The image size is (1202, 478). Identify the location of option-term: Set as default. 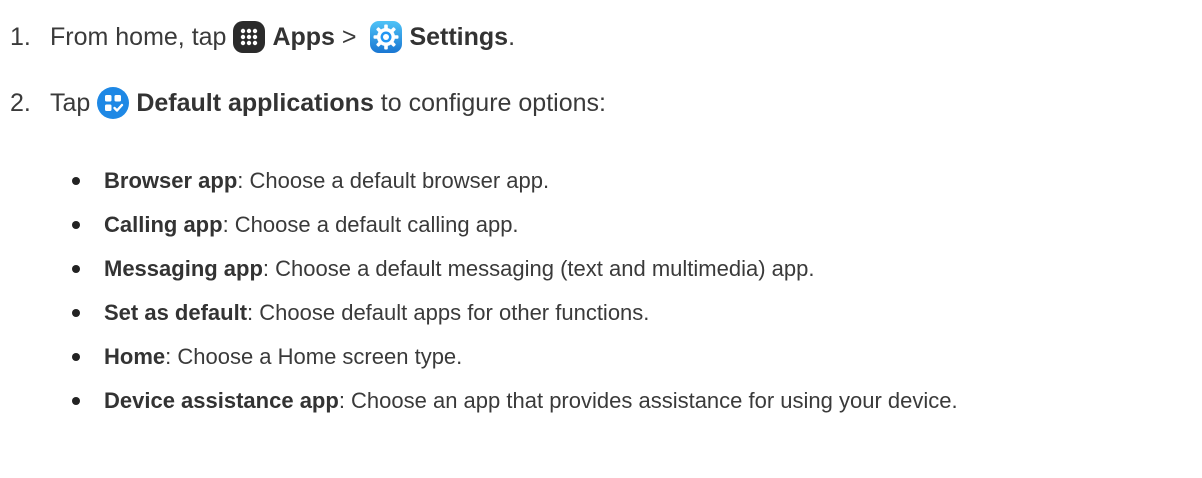
(176, 312).